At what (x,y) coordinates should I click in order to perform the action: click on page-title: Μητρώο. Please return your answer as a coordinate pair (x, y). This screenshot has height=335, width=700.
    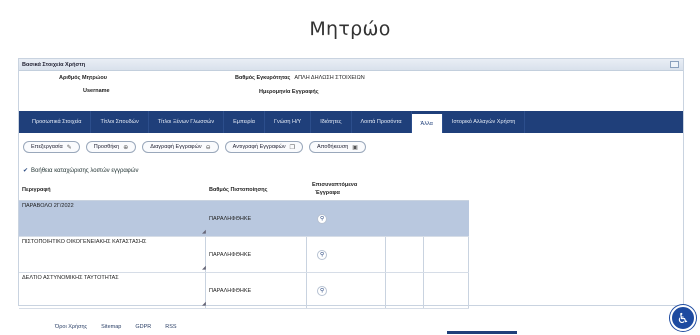
    Looking at the image, I should click on (350, 29).